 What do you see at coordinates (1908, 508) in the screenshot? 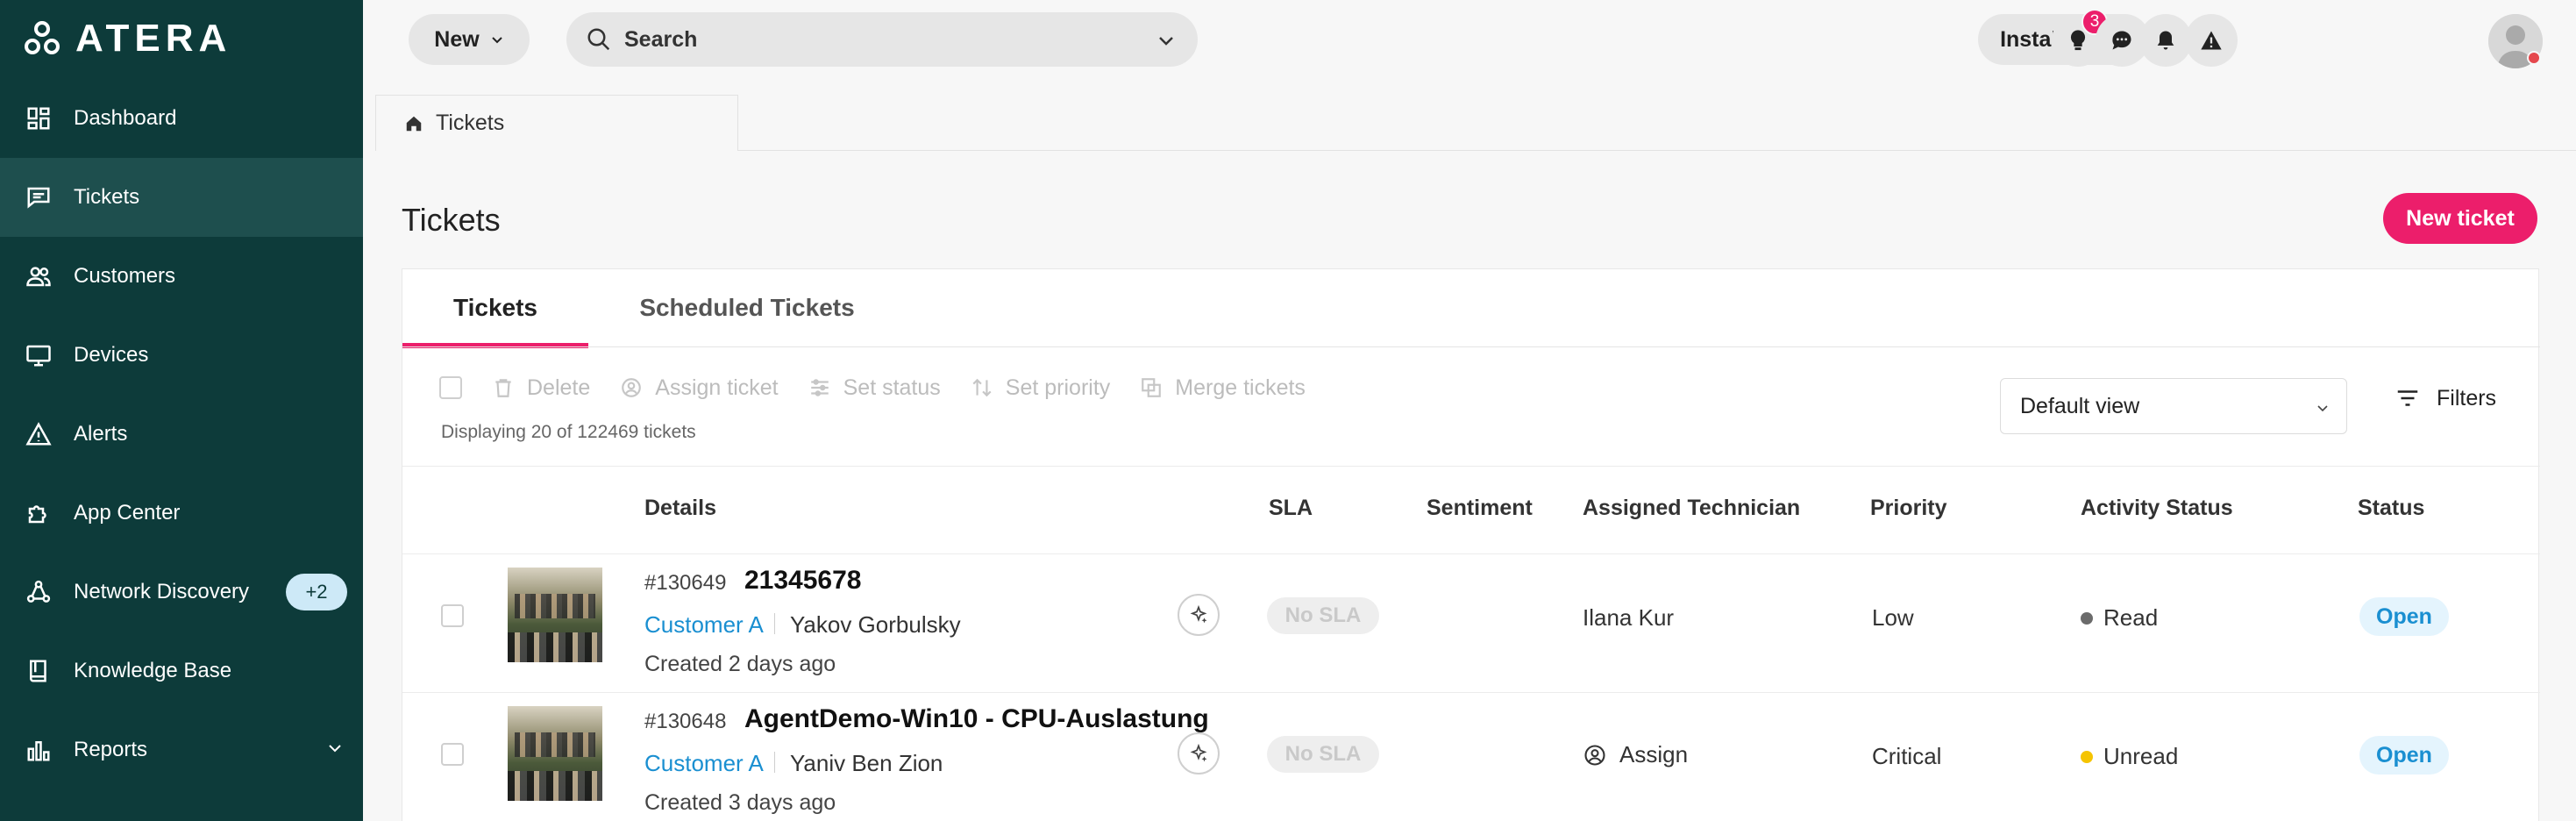
I see `column-header-priority: Priority` at bounding box center [1908, 508].